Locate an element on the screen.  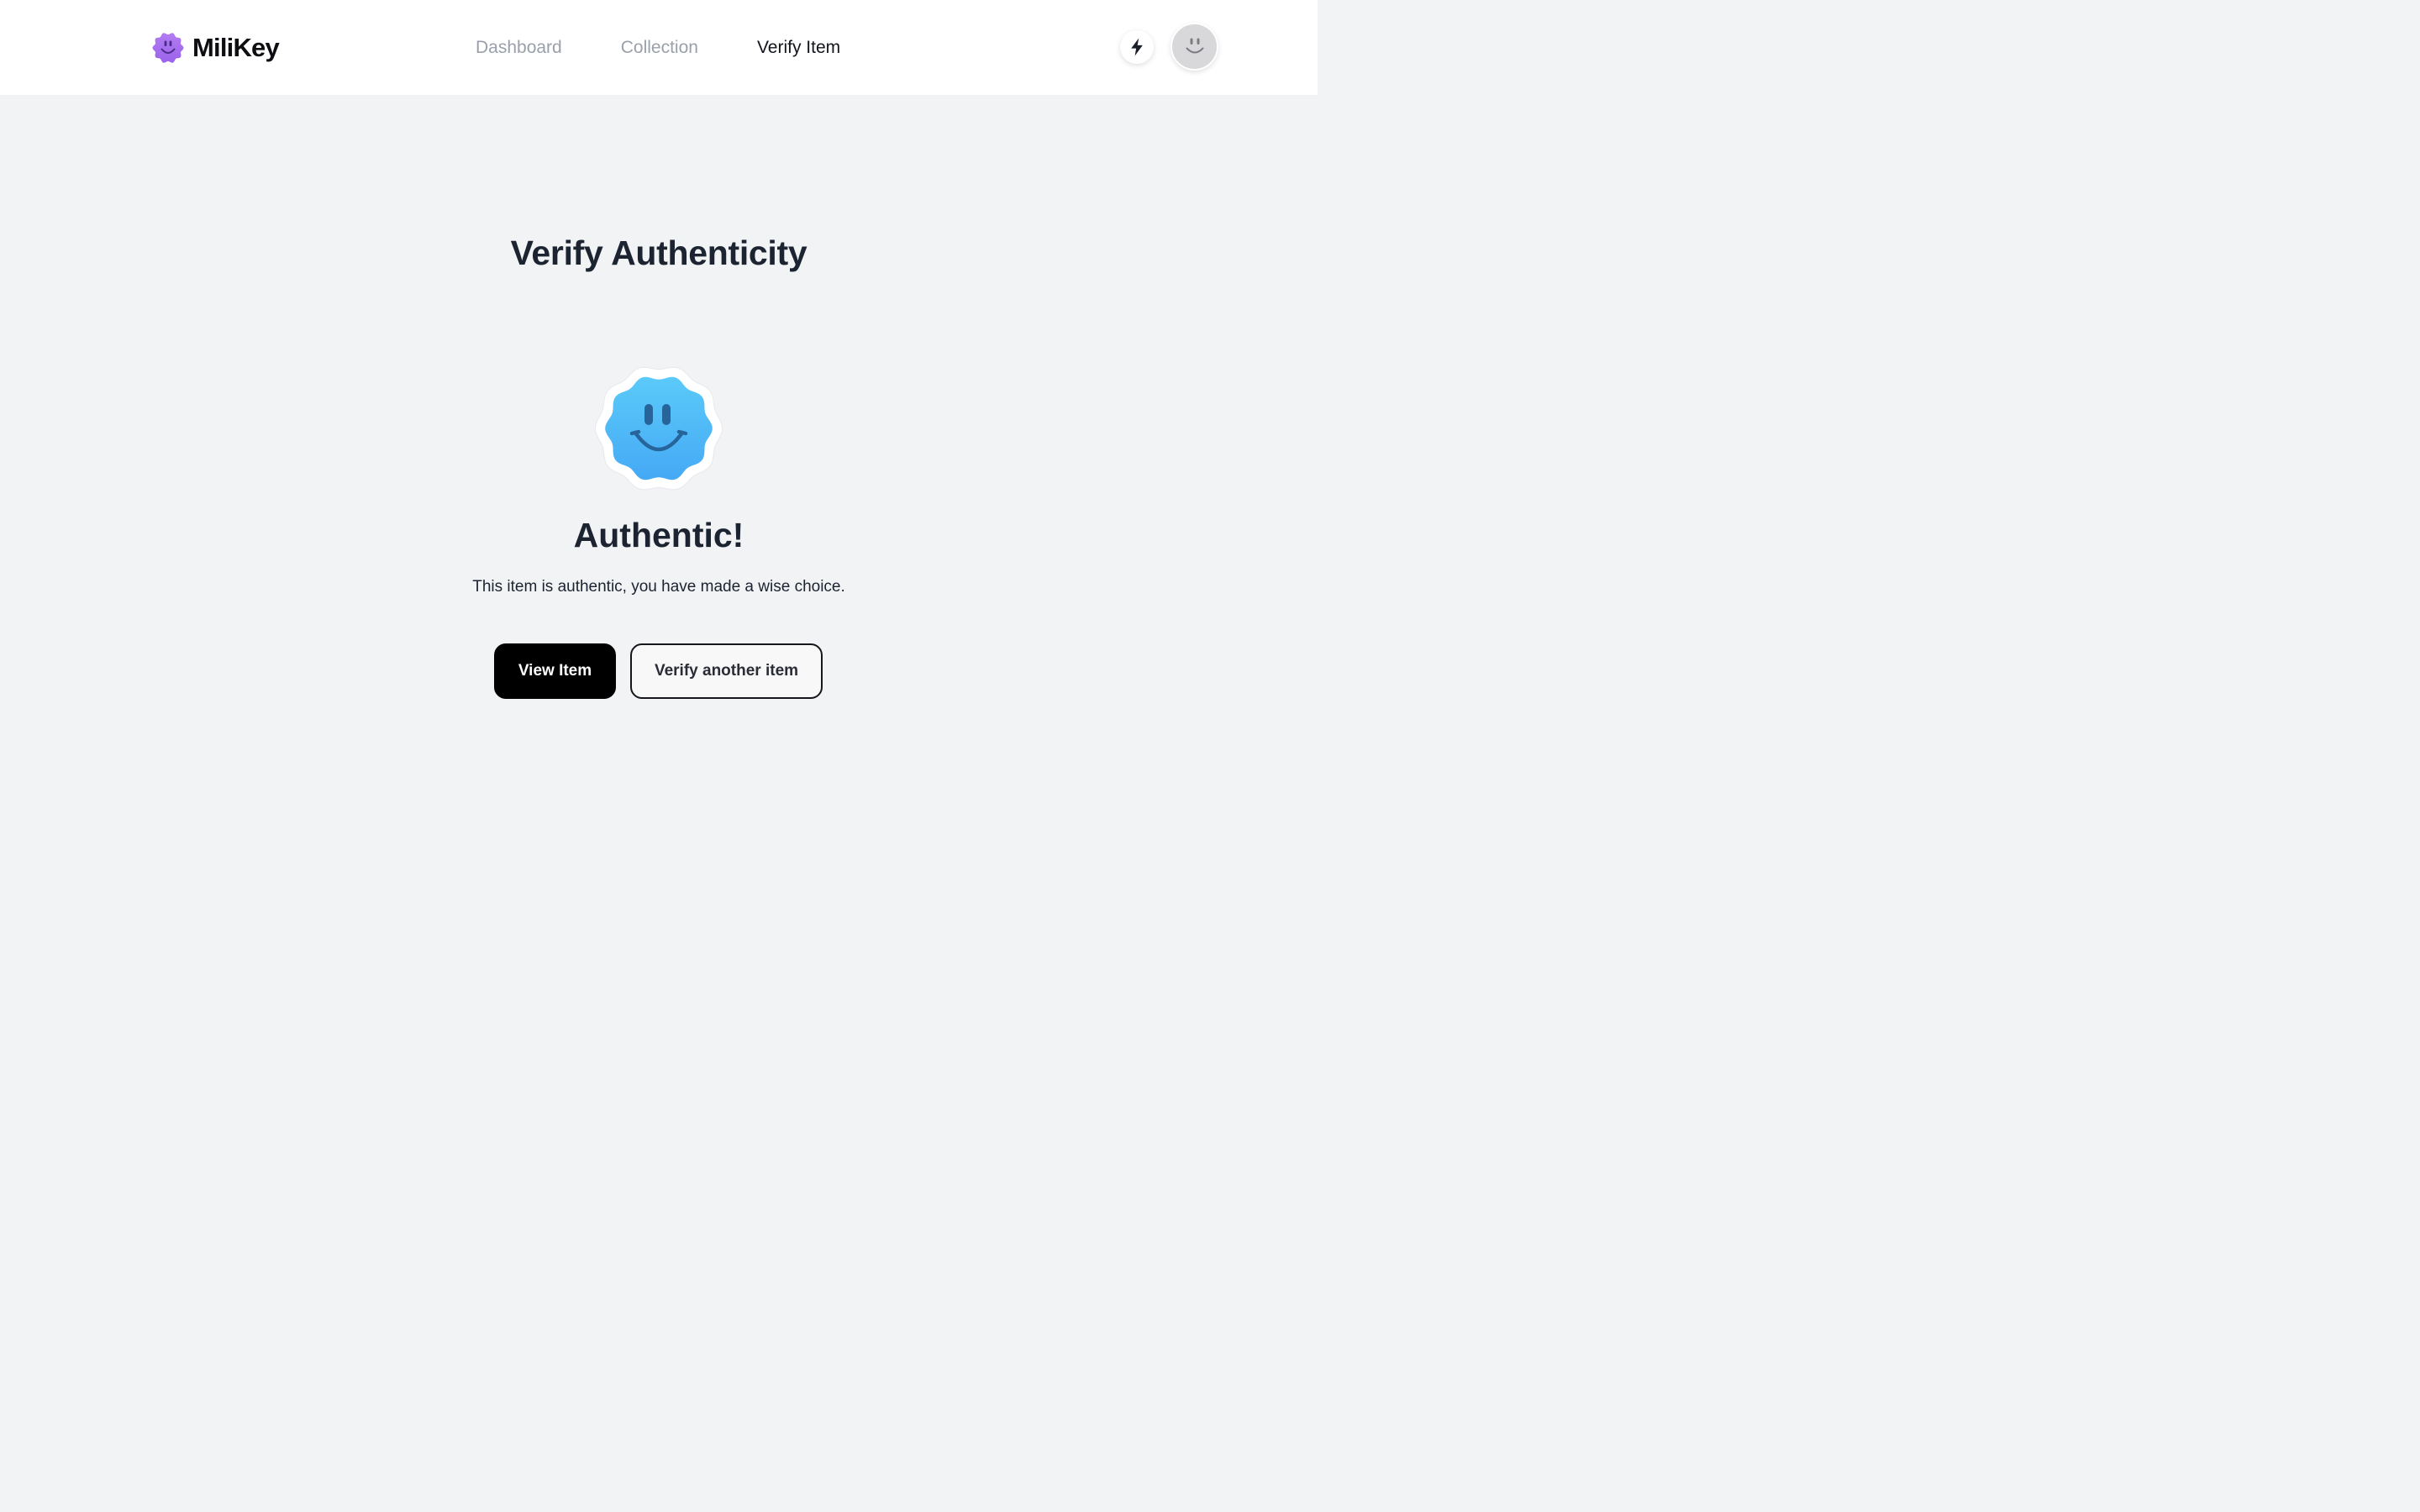
smiley-flower-icon is located at coordinates (168, 48).